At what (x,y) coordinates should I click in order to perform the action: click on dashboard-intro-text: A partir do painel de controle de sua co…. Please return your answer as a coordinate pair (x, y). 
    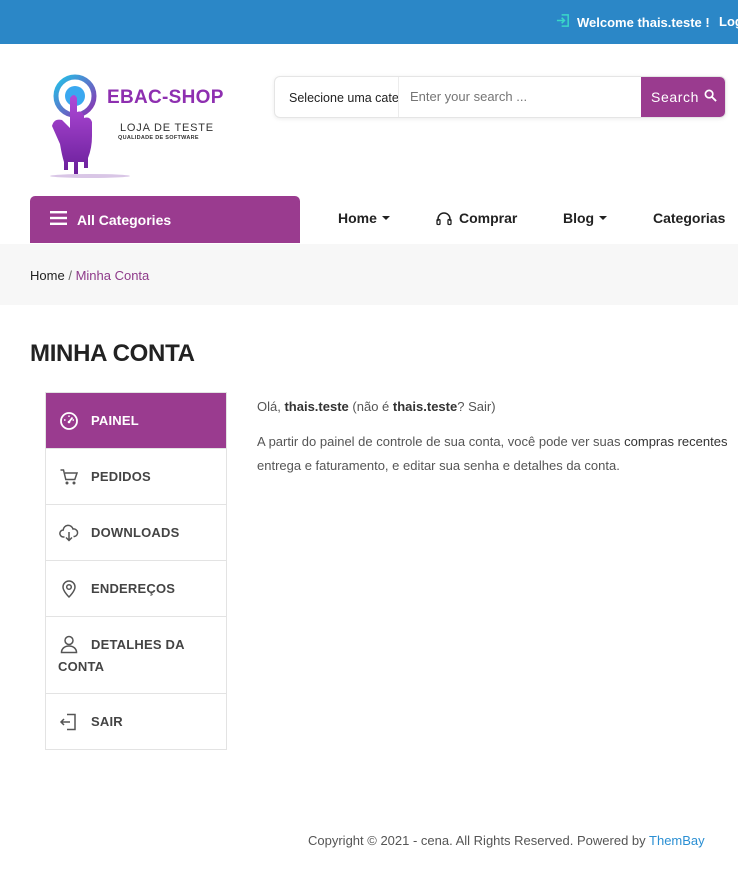
    Looking at the image, I should click on (439, 441).